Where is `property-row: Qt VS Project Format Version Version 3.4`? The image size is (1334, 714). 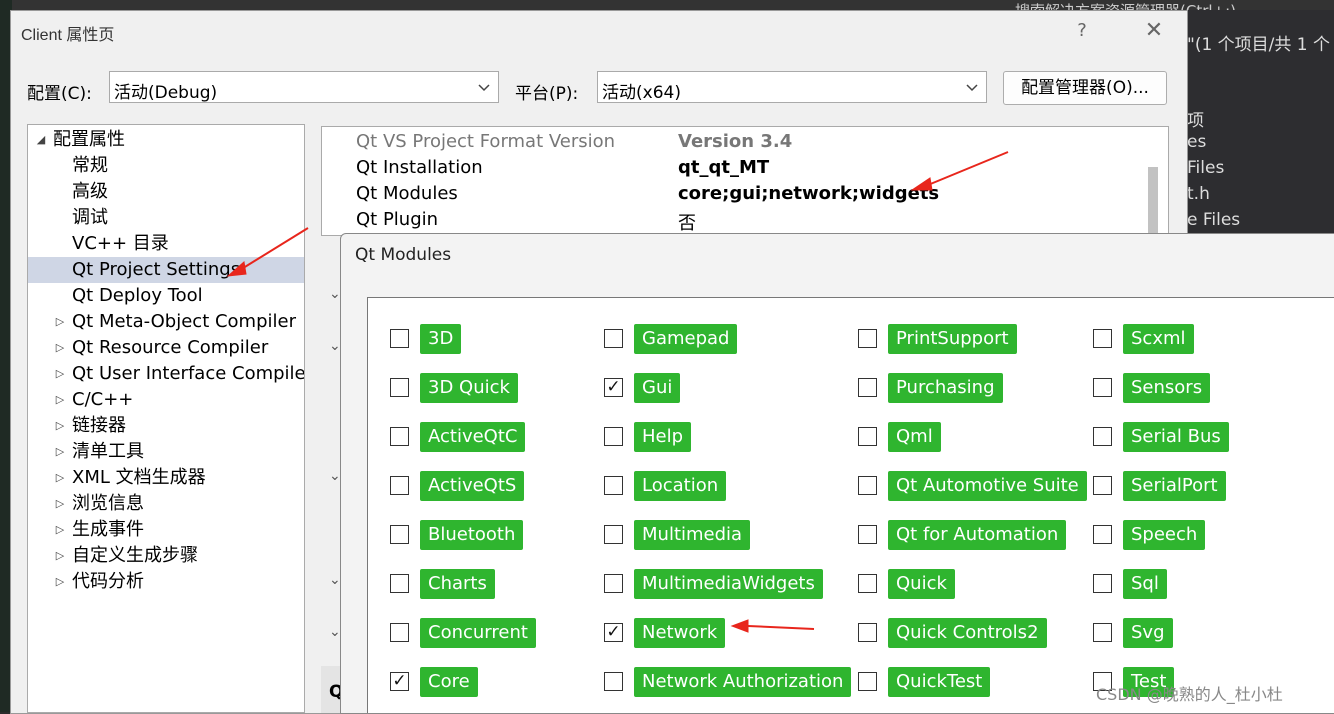 property-row: Qt VS Project Format Version Version 3.4 is located at coordinates (745, 142).